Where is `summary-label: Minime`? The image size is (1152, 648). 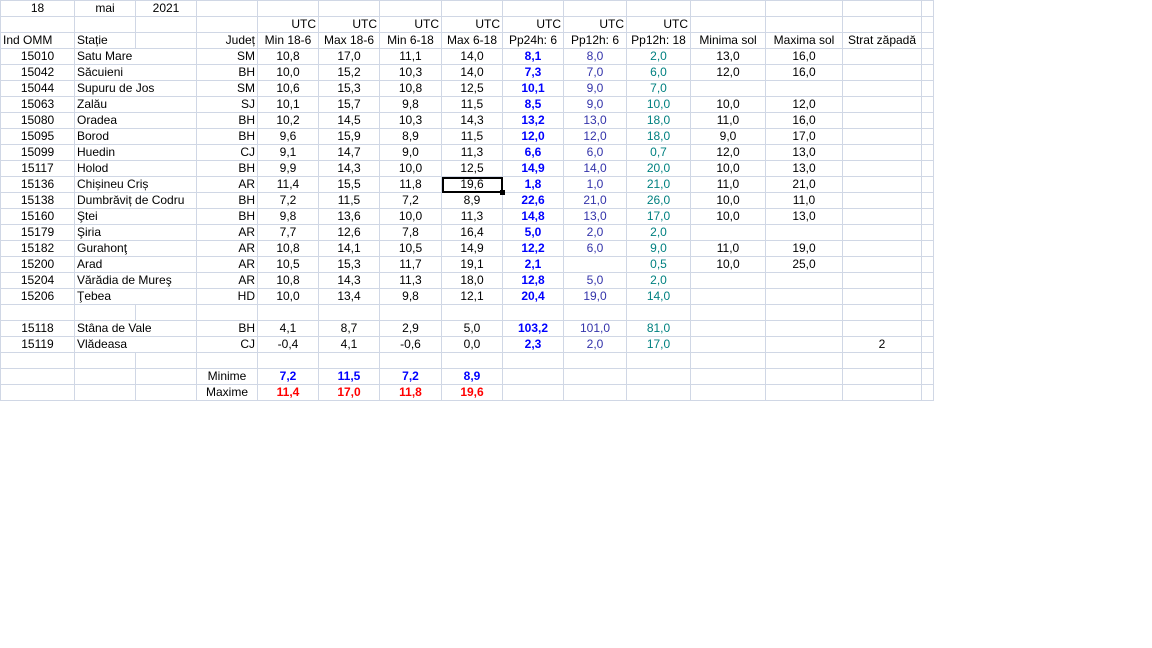
summary-label: Minime is located at coordinates (227, 376).